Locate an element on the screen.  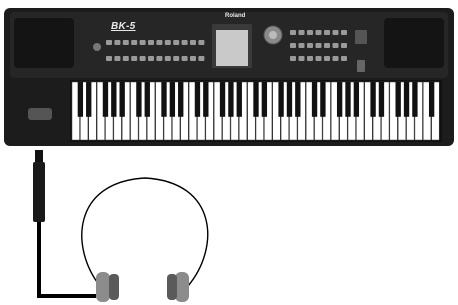
headphone-cable is located at coordinates (64, 224).